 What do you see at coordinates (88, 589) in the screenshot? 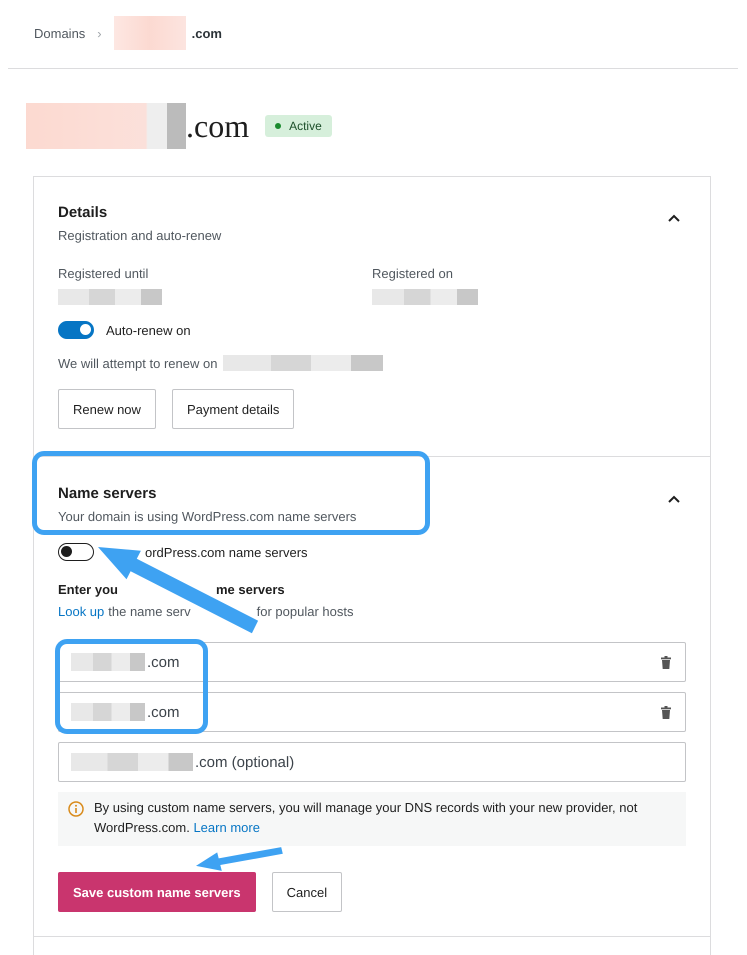
I see `subsection-heading: Enter you` at bounding box center [88, 589].